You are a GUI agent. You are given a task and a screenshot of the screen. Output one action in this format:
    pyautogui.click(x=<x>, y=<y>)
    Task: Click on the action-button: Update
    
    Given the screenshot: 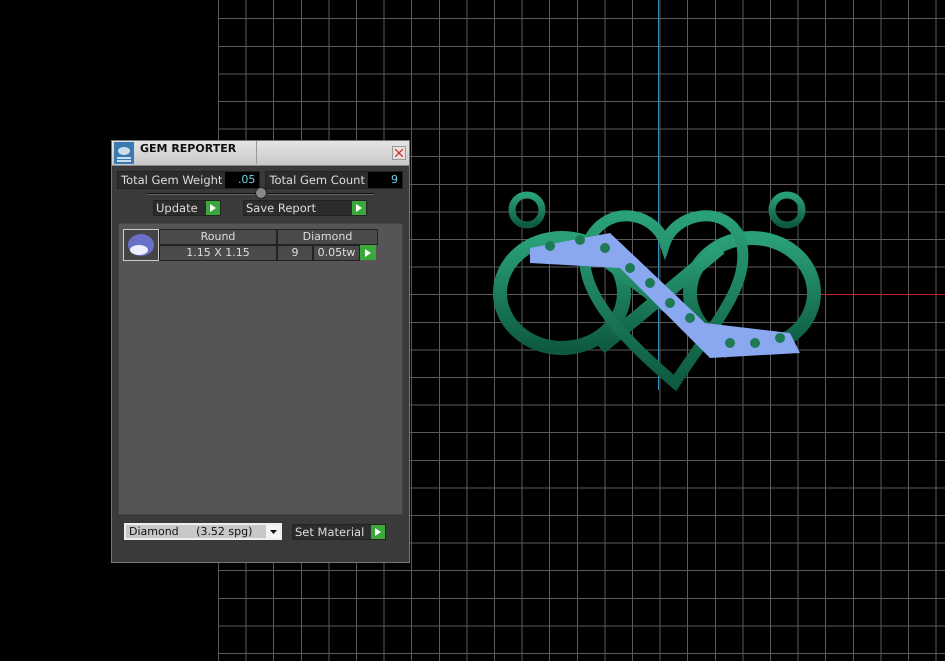 What is the action you would take?
    pyautogui.click(x=187, y=208)
    